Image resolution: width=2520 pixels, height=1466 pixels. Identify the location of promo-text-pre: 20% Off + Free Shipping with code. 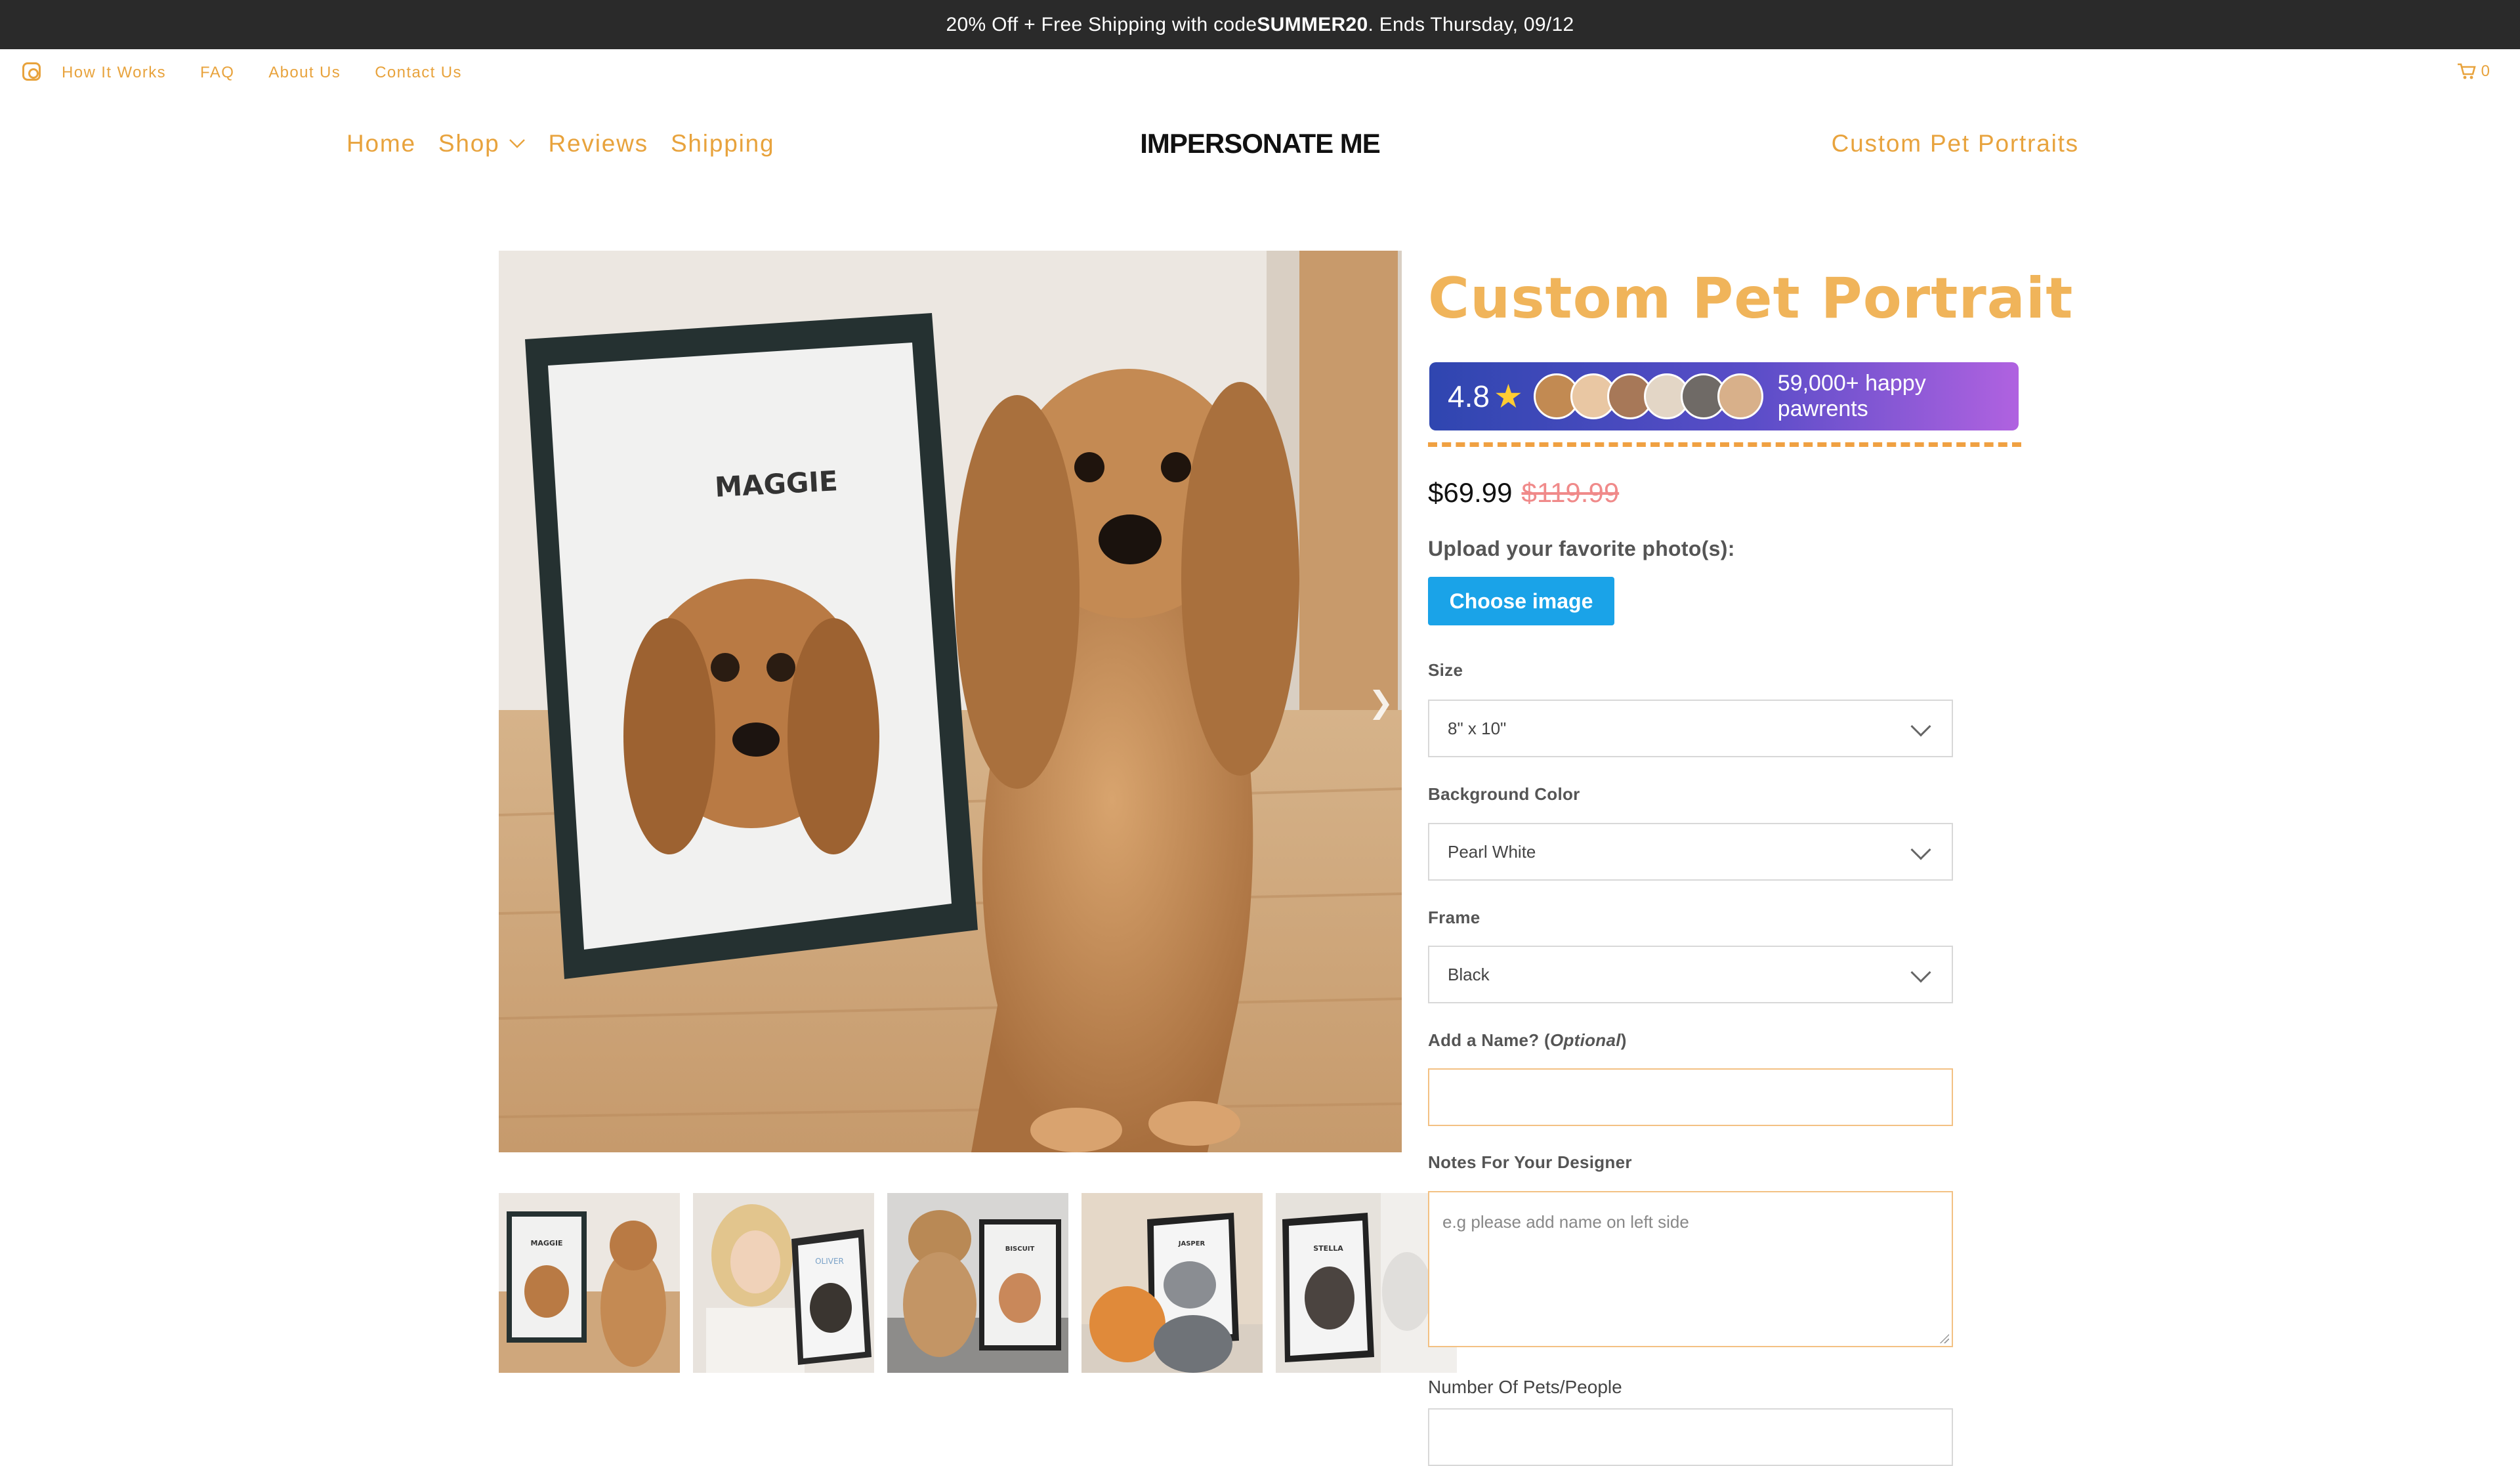
(1101, 24).